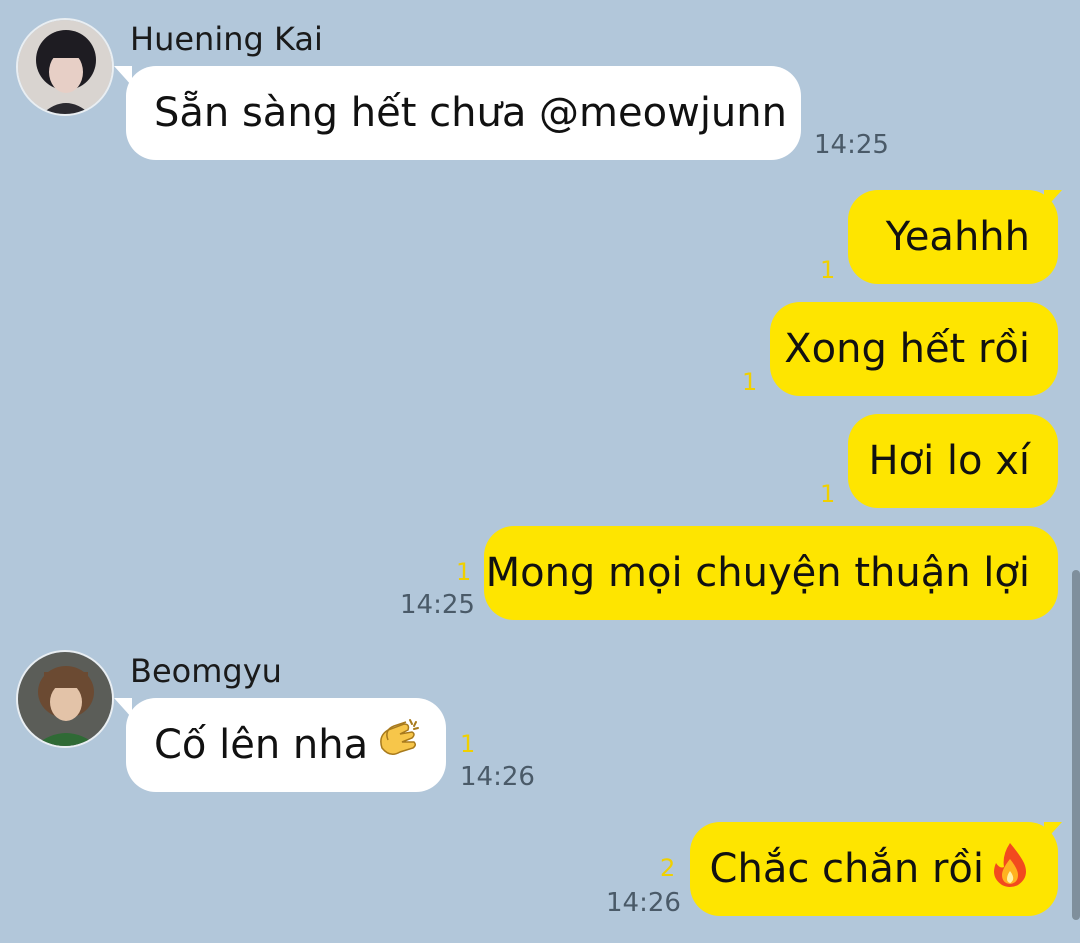  I want to click on message-bubble: Mong mọi chuyện thuận lợi, so click(771, 573).